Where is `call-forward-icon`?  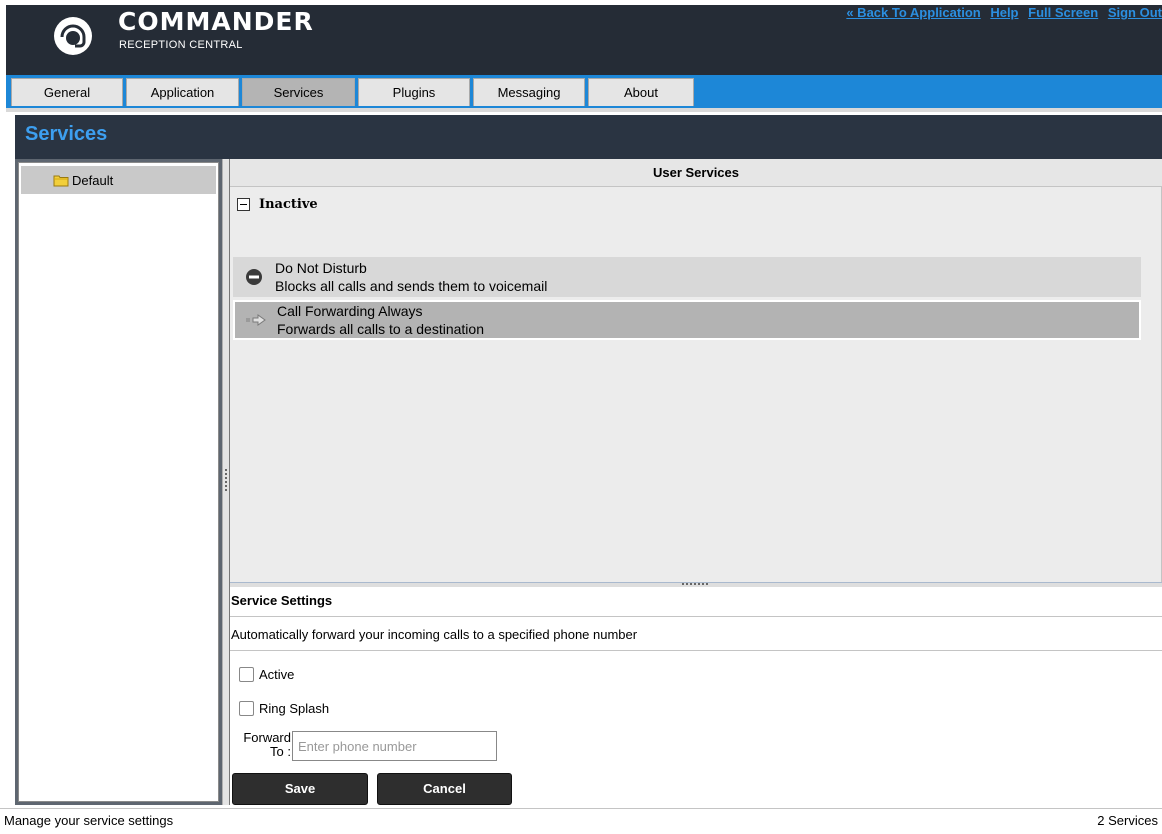
call-forward-icon is located at coordinates (256, 320).